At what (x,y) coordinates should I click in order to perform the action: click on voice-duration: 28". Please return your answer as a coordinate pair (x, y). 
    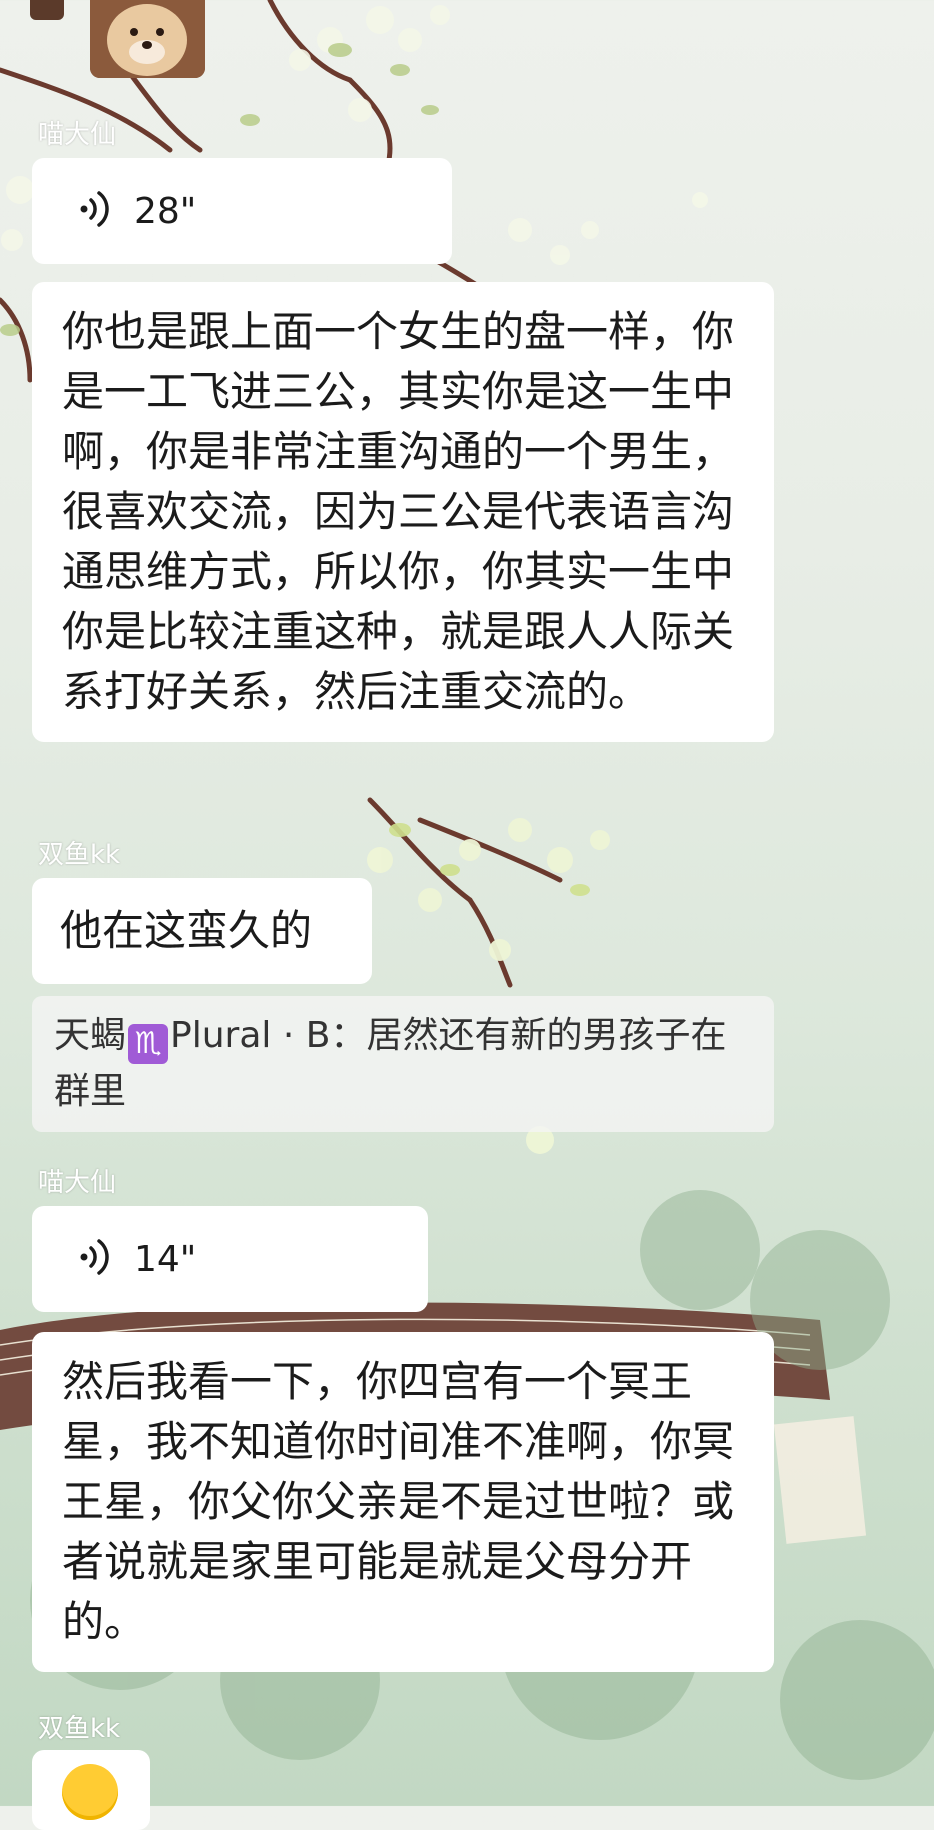
    Looking at the image, I should click on (165, 211).